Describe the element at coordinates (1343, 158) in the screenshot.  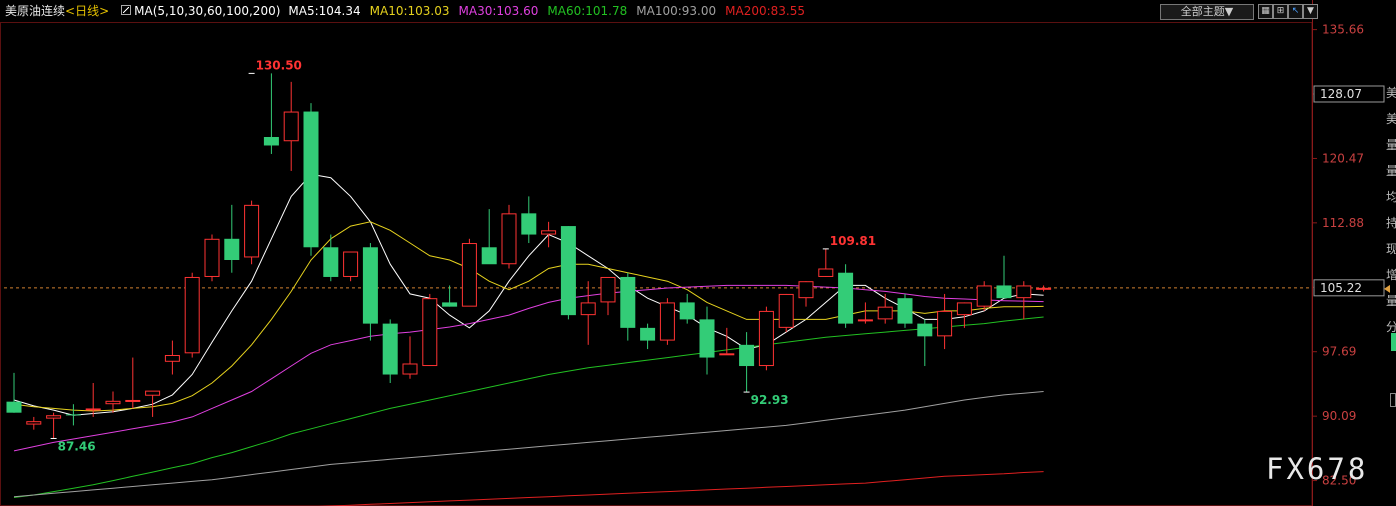
I see `y-tick-label: 120.47` at that location.